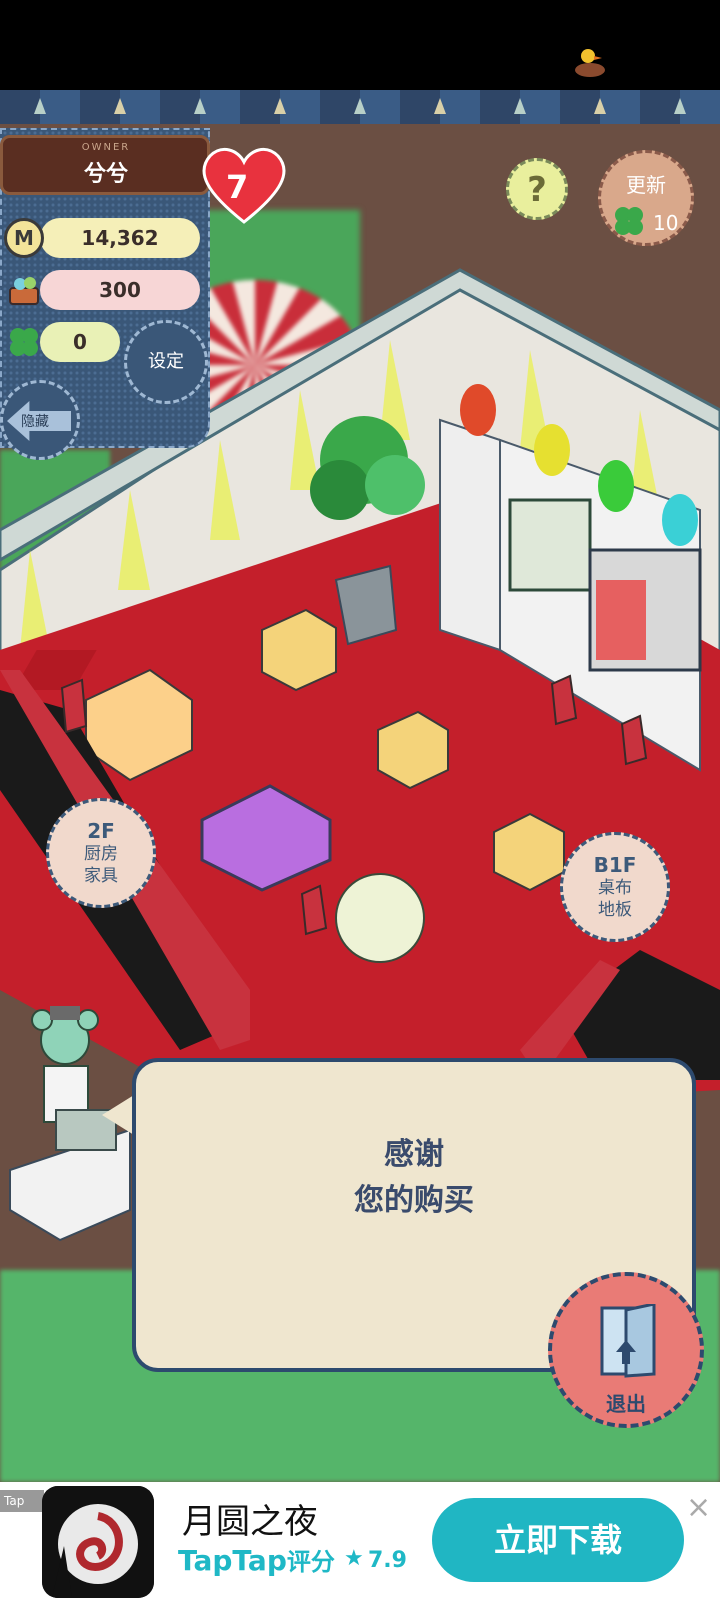  I want to click on status-bar, so click(360, 45).